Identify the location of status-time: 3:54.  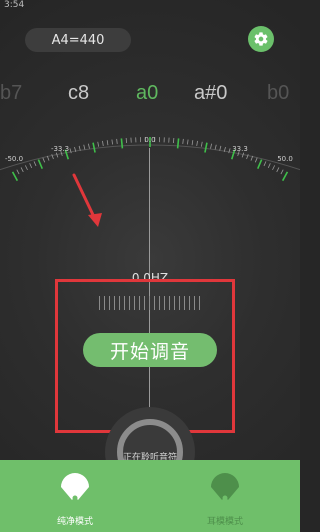
(14, 5).